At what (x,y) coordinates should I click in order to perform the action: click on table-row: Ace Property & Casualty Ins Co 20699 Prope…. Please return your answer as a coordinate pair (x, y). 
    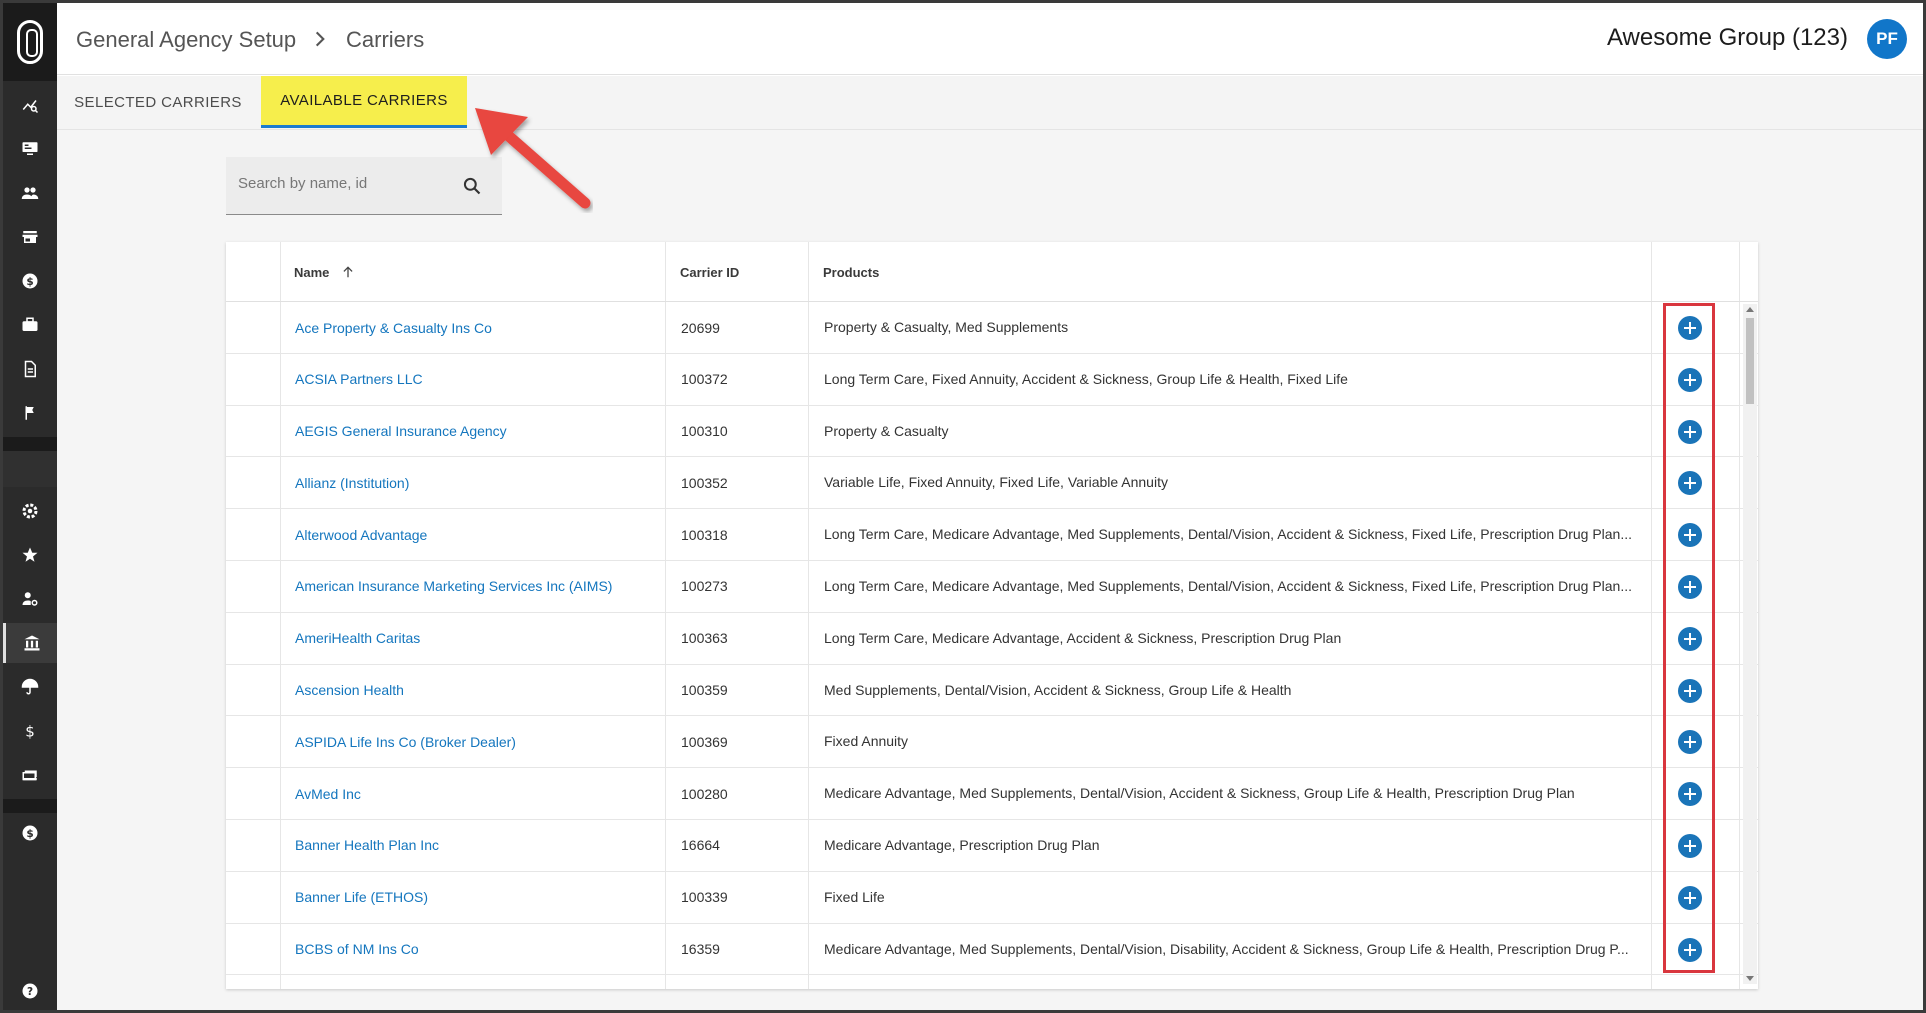
    Looking at the image, I should click on (992, 328).